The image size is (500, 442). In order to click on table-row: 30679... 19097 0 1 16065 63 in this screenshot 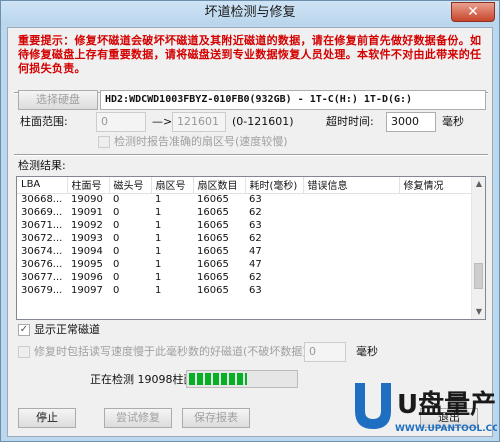, I will do `click(244, 290)`.